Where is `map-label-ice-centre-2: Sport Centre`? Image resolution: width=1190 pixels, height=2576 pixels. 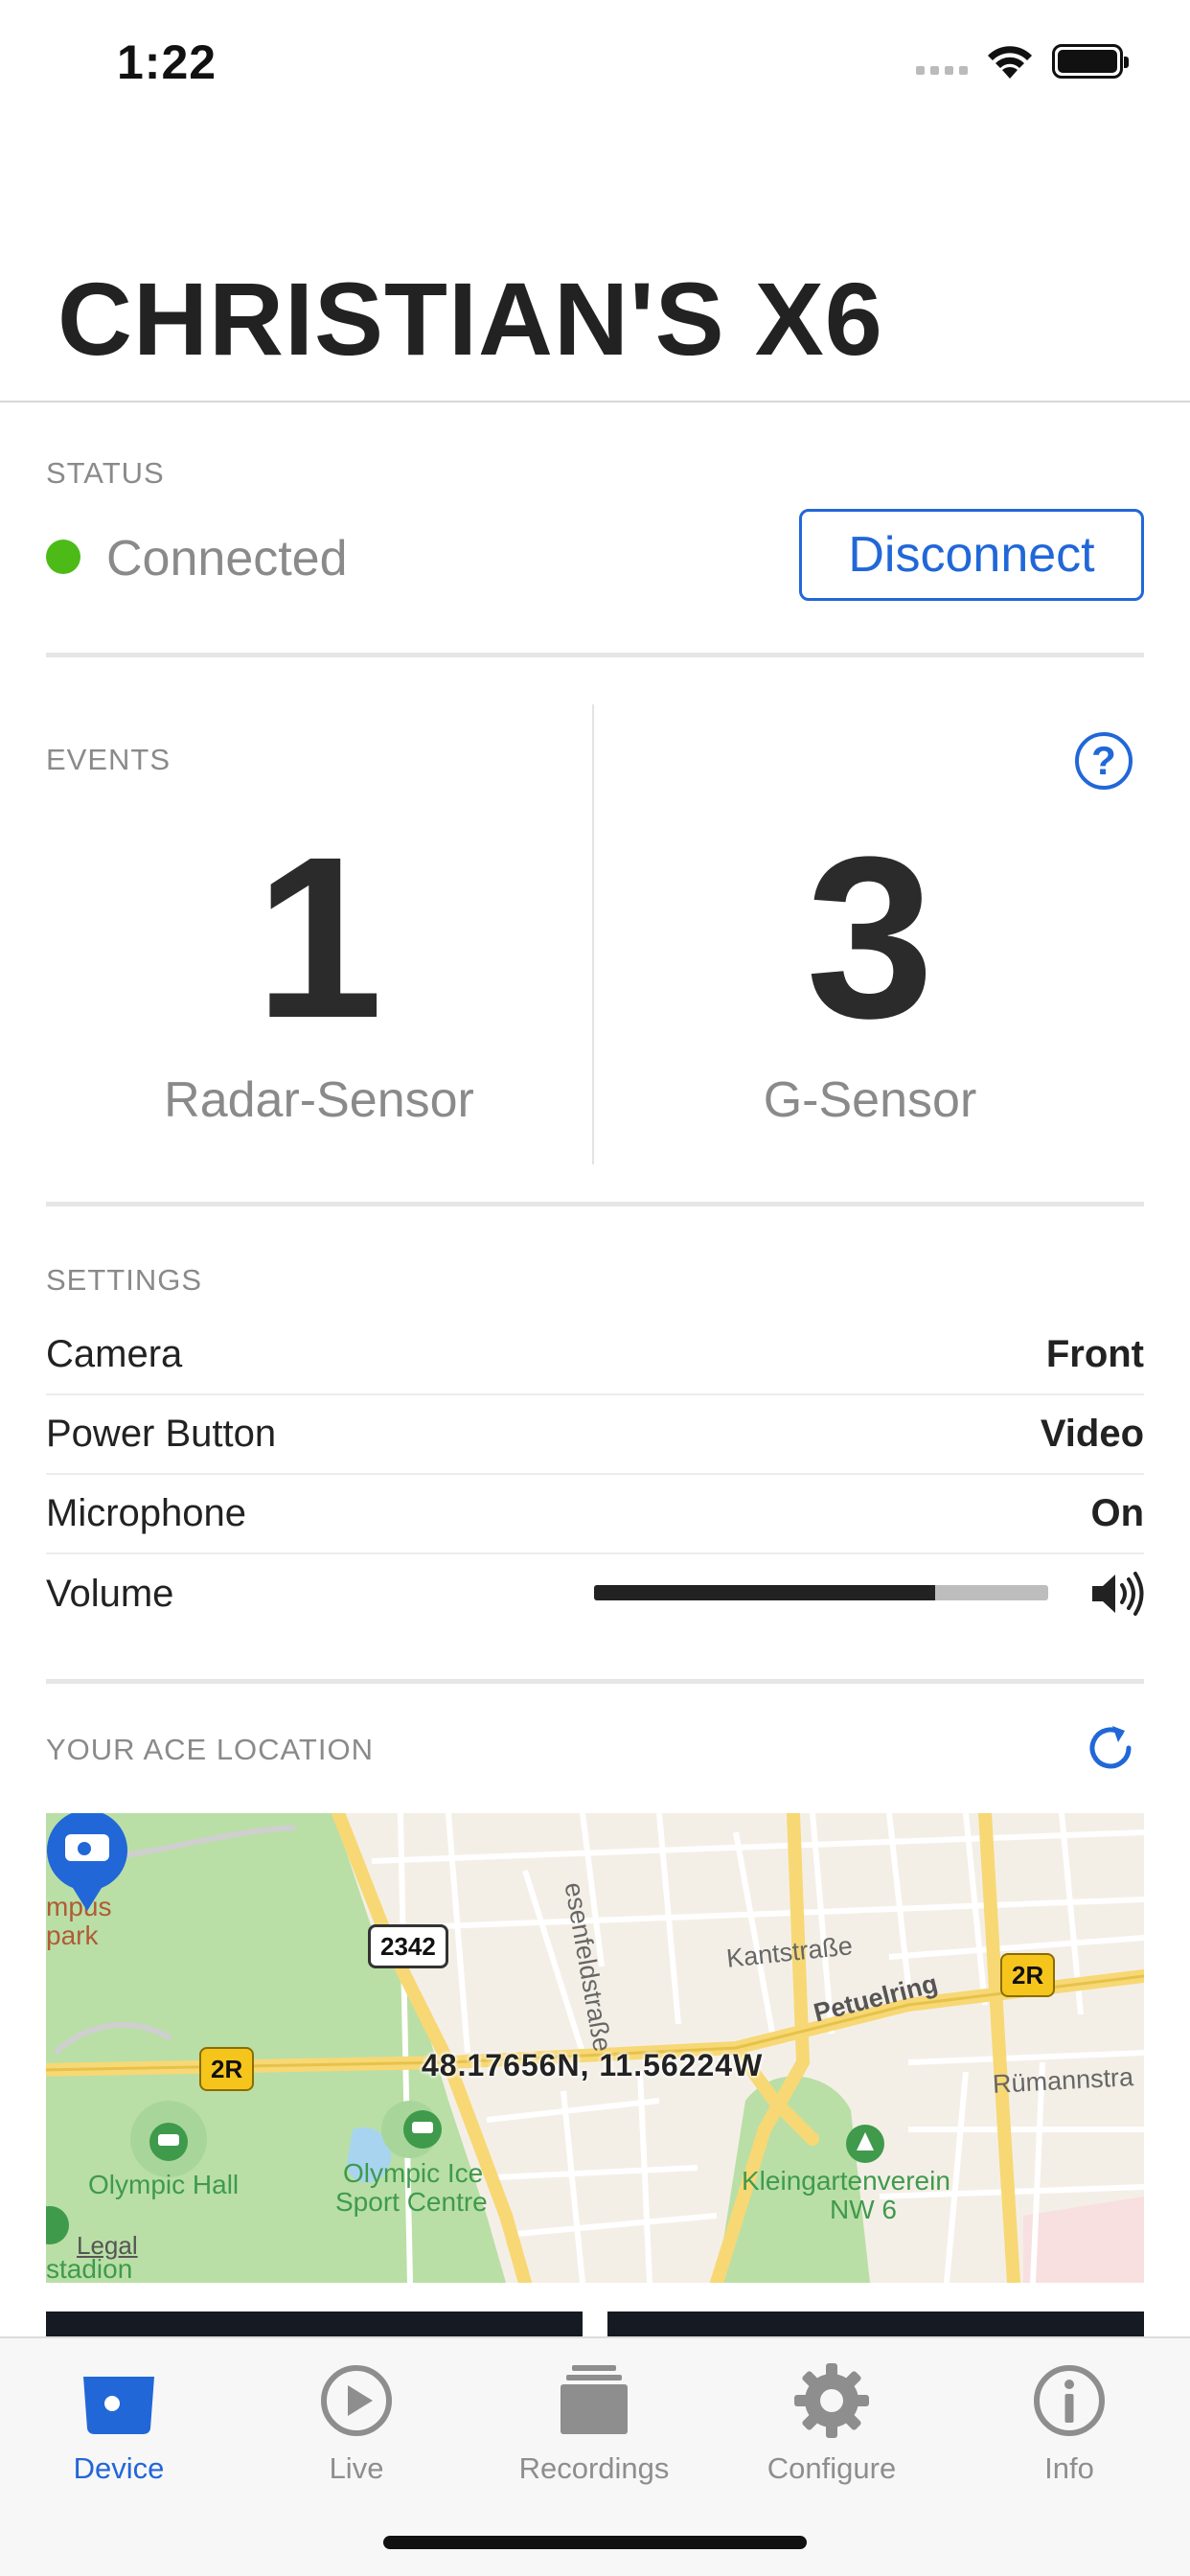
map-label-ice-centre-2: Sport Centre is located at coordinates (412, 2202).